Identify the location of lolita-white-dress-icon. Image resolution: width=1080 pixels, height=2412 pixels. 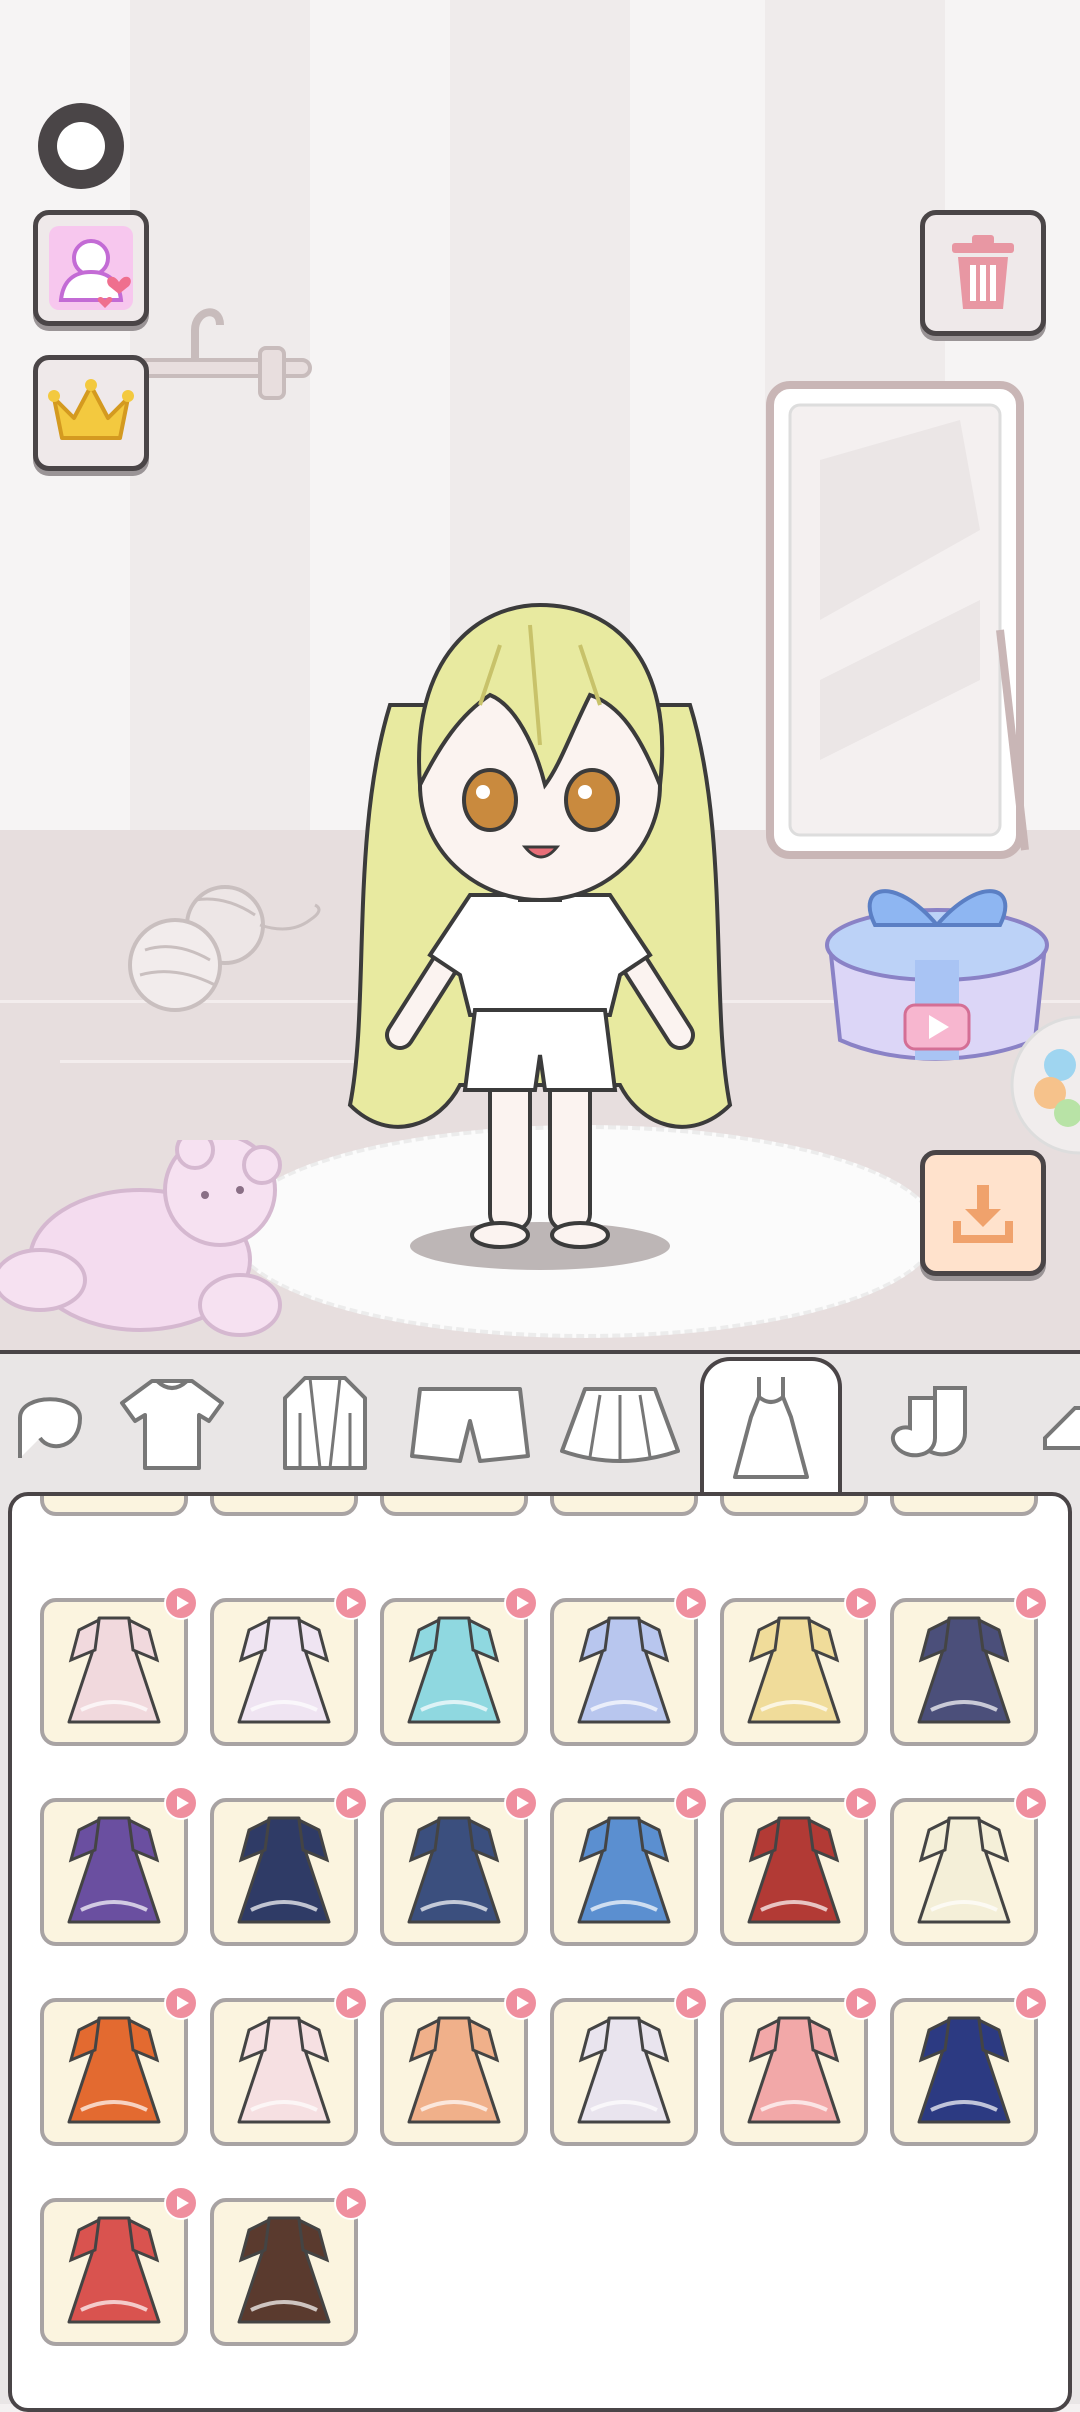
(114, 1672).